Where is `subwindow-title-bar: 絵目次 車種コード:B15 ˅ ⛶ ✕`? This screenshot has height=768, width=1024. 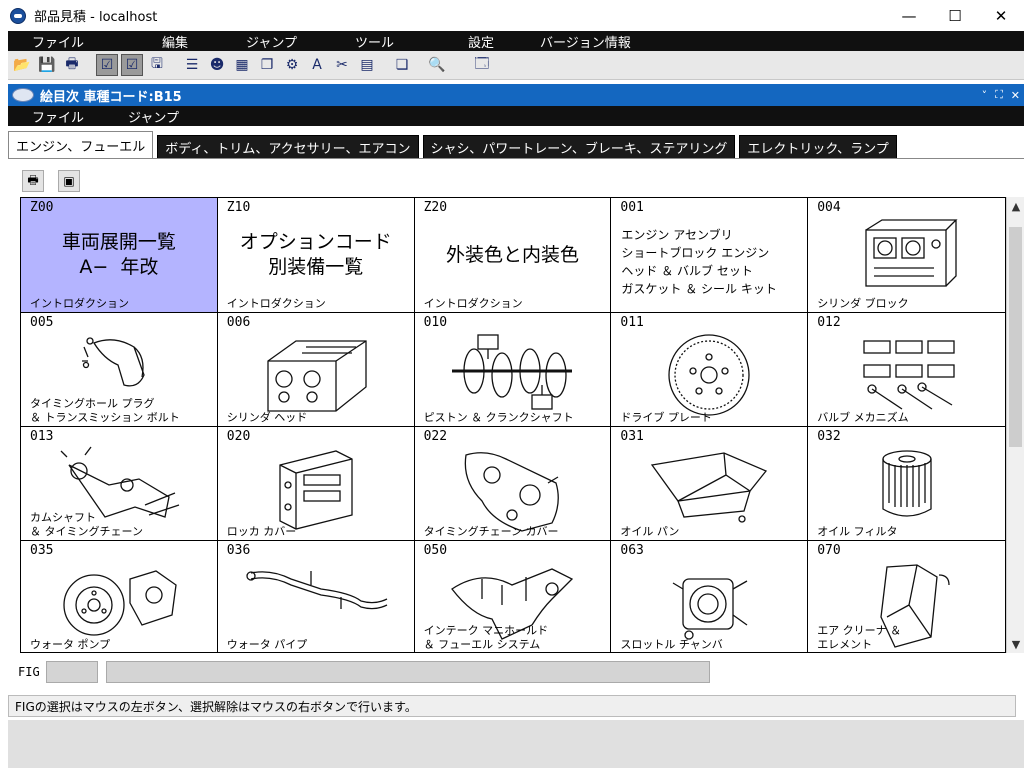
subwindow-title-bar: 絵目次 車種コード:B15 ˅ ⛶ ✕ is located at coordinates (516, 95).